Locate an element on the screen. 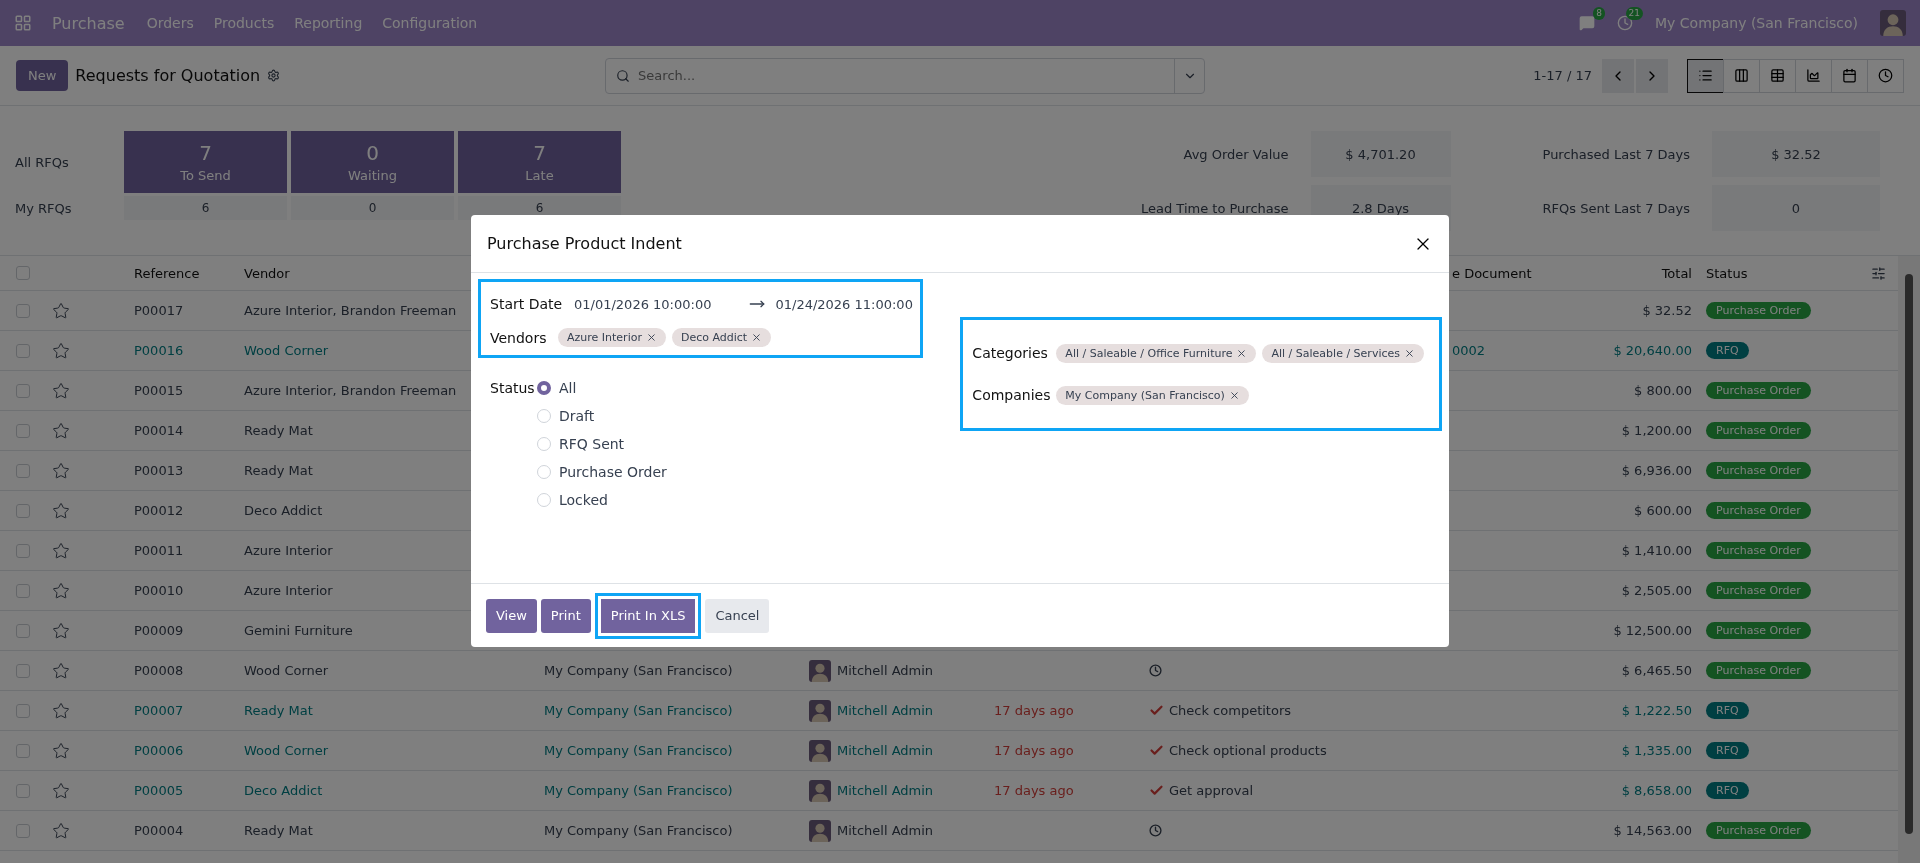 The height and width of the screenshot is (863, 1920). row-label: All RFQs is located at coordinates (42, 162).